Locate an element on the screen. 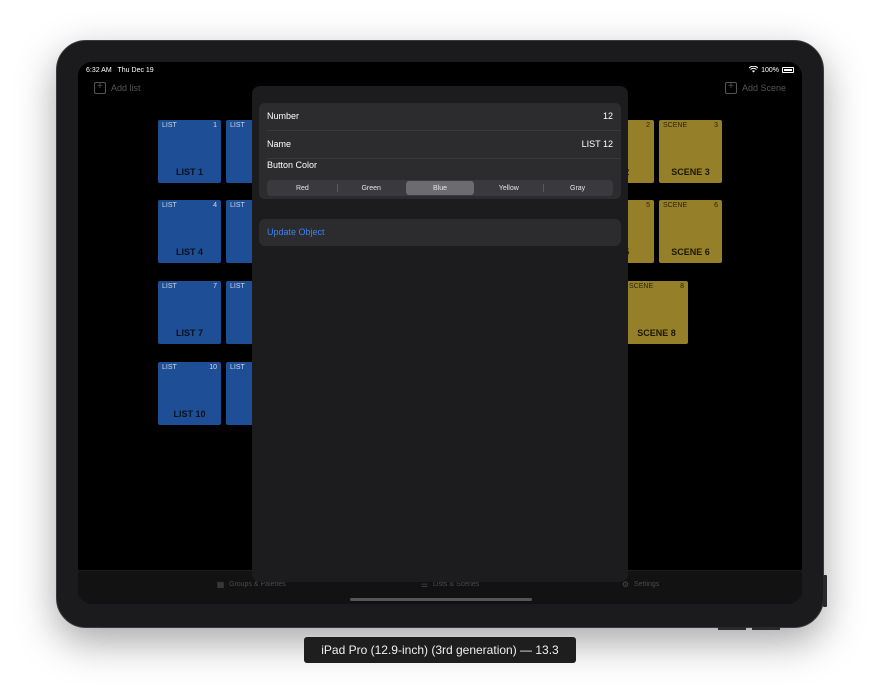  tile-number: 10 is located at coordinates (213, 367).